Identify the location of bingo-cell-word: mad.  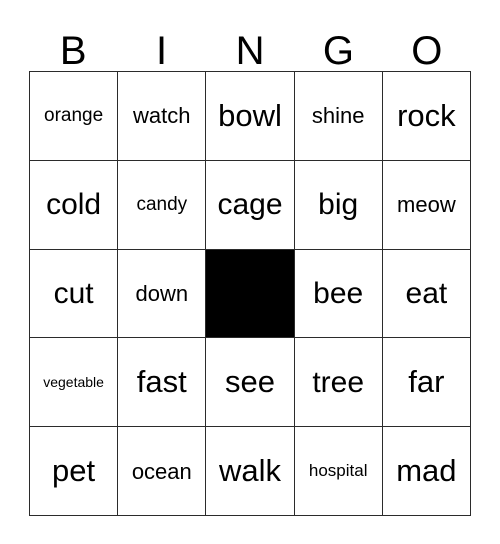
(426, 470).